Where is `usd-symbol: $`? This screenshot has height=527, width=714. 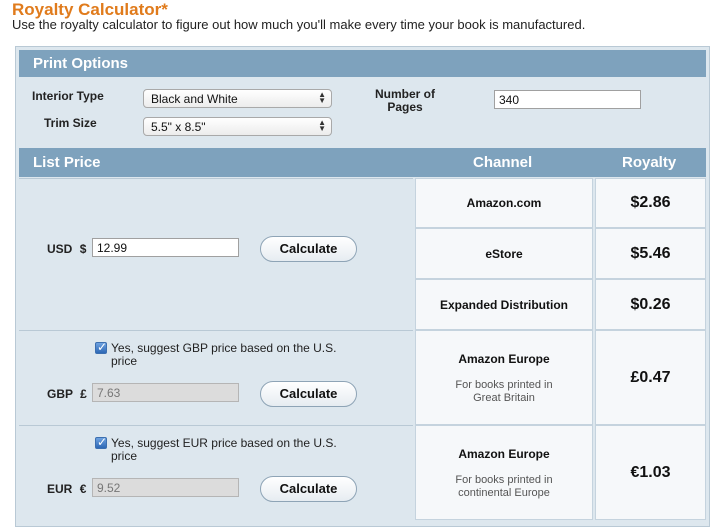 usd-symbol: $ is located at coordinates (83, 249).